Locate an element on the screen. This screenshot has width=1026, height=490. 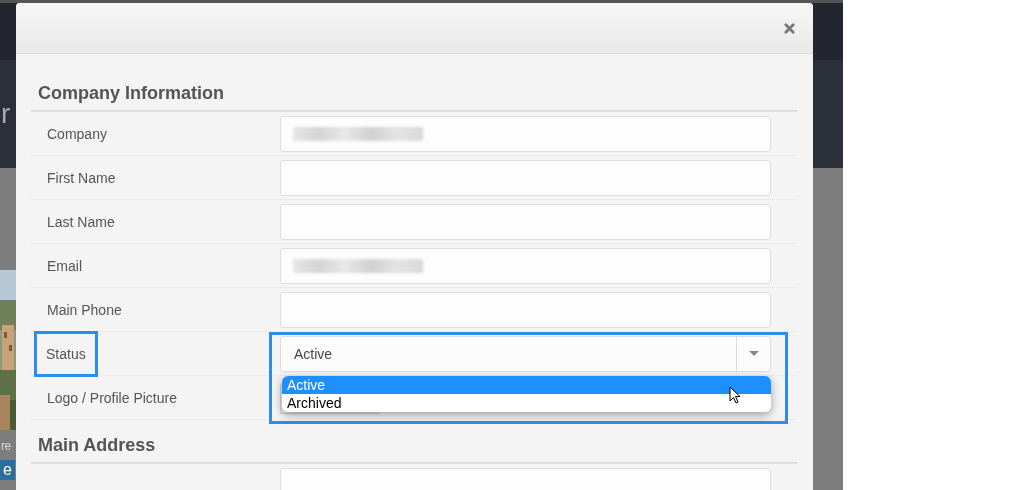
field-label: Last Name is located at coordinates (81, 221).